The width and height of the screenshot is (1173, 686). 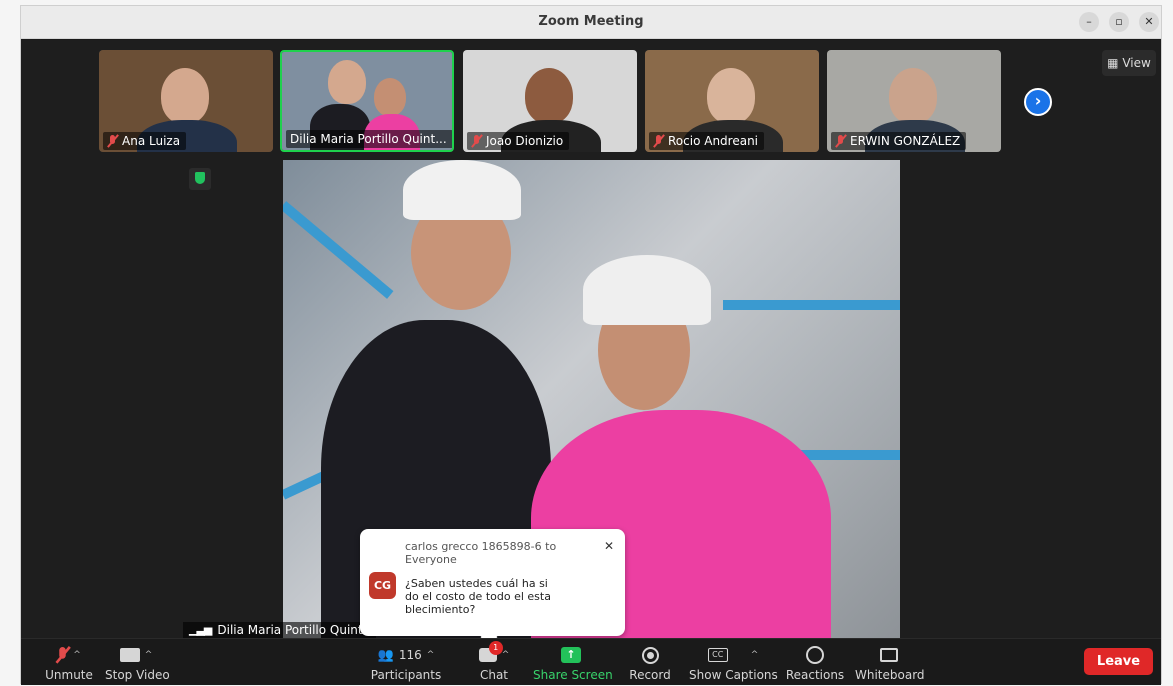 What do you see at coordinates (573, 675) in the screenshot?
I see `share-screen-label: Share Screen` at bounding box center [573, 675].